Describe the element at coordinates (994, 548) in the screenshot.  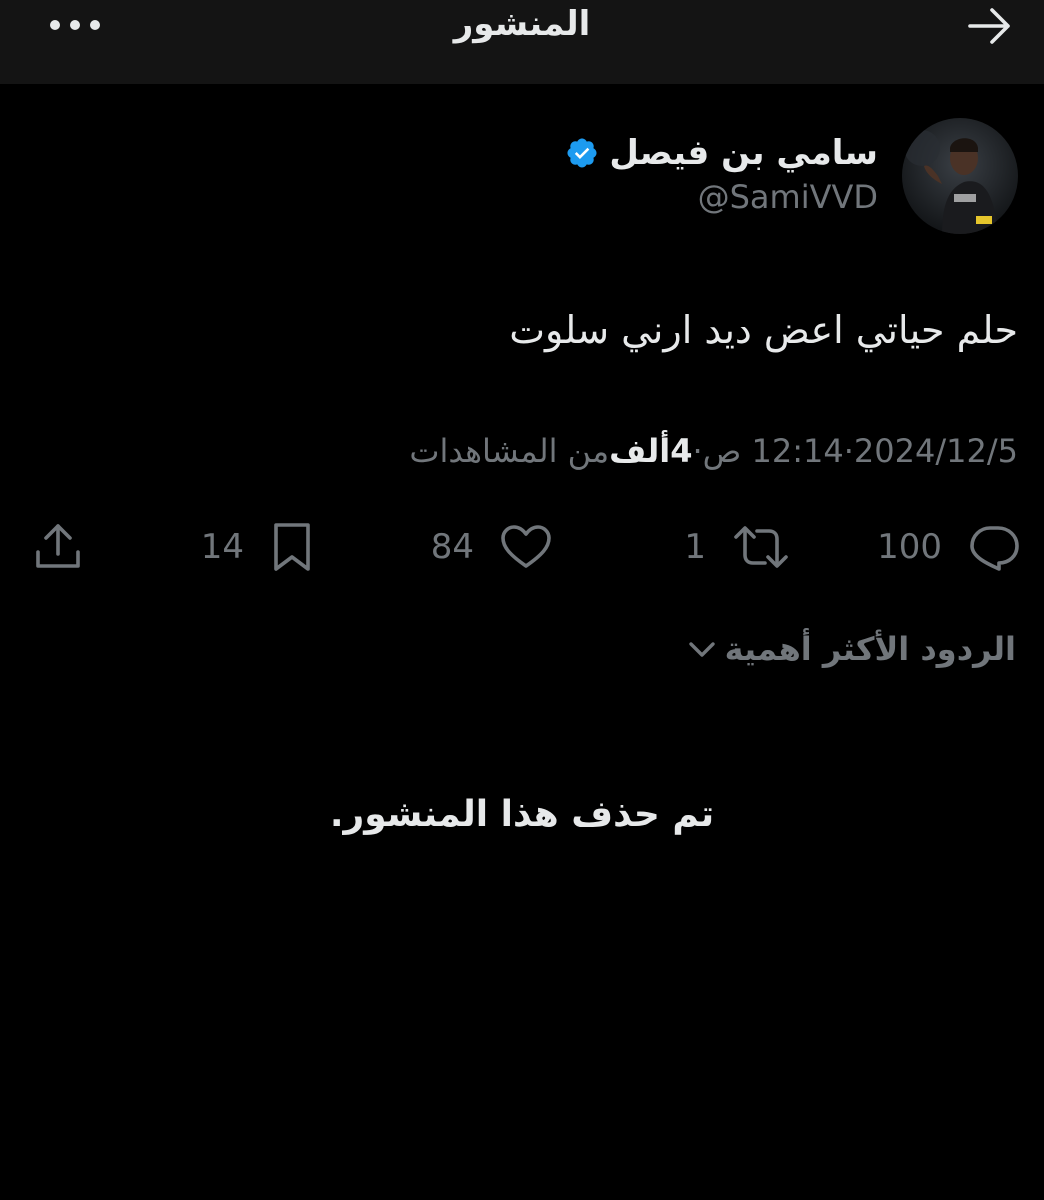
I see `reply-icon` at that location.